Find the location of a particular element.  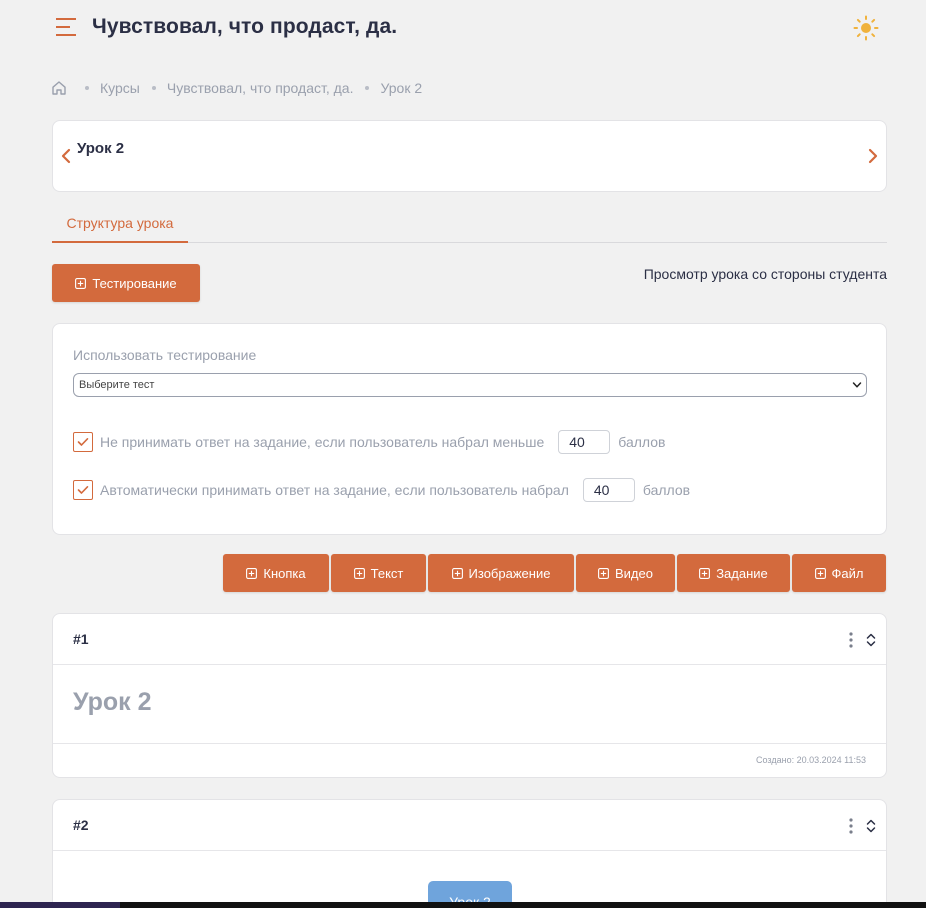

add-file-block-button: Файл is located at coordinates (839, 573).